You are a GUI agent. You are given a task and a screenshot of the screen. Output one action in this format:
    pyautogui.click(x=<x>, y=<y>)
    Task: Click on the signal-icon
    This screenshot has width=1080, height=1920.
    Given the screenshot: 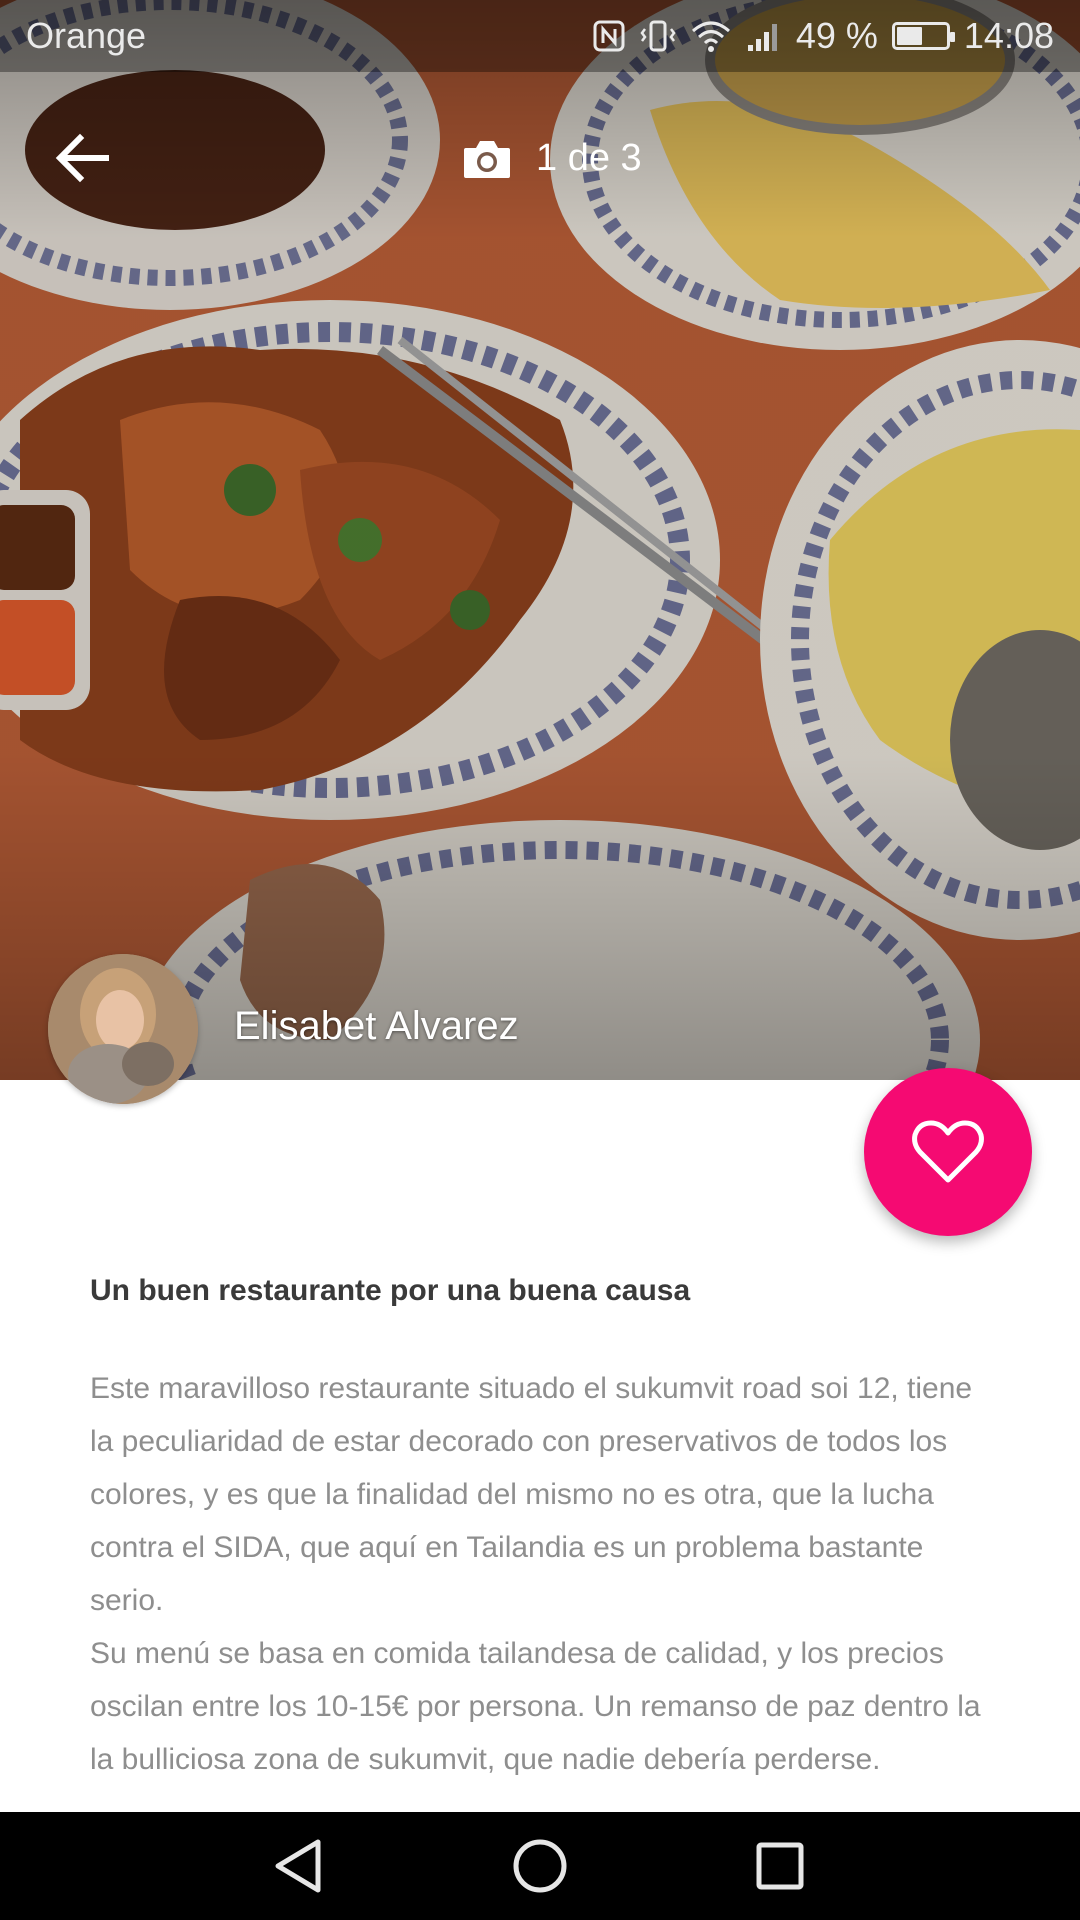 What is the action you would take?
    pyautogui.click(x=764, y=36)
    